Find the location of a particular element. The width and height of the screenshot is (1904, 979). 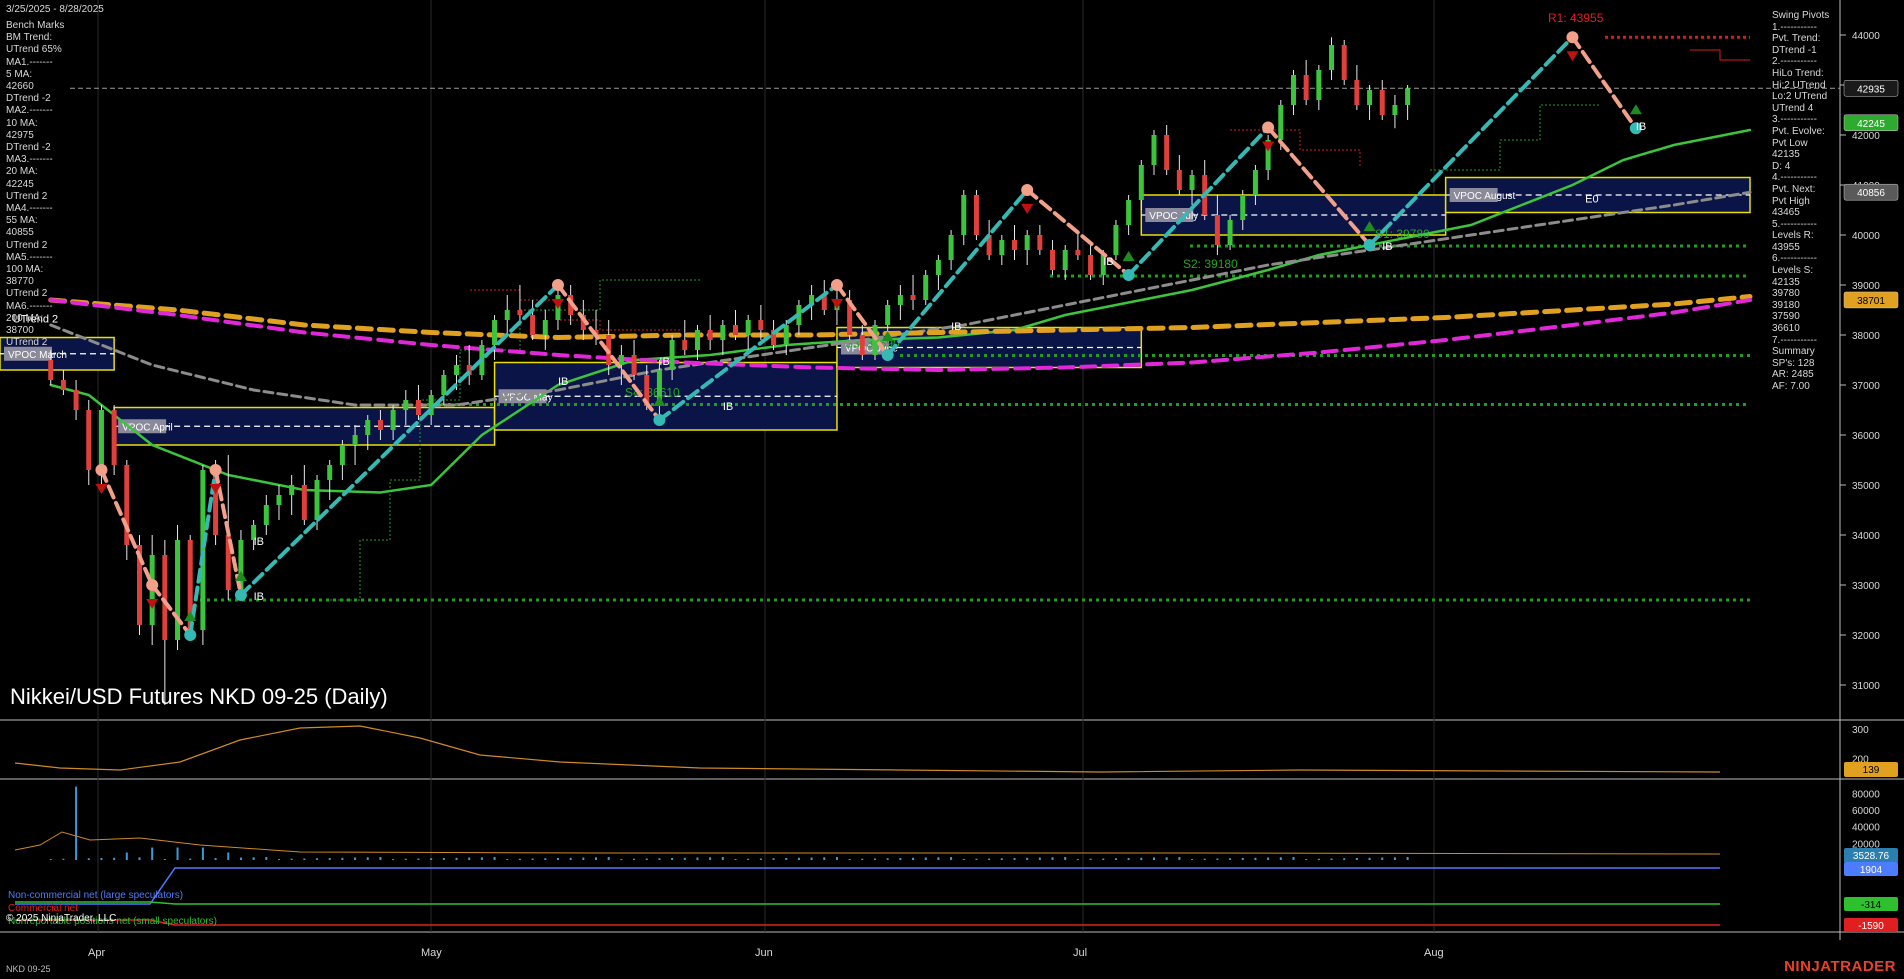

bench-line: MA4.------- is located at coordinates (29, 209).